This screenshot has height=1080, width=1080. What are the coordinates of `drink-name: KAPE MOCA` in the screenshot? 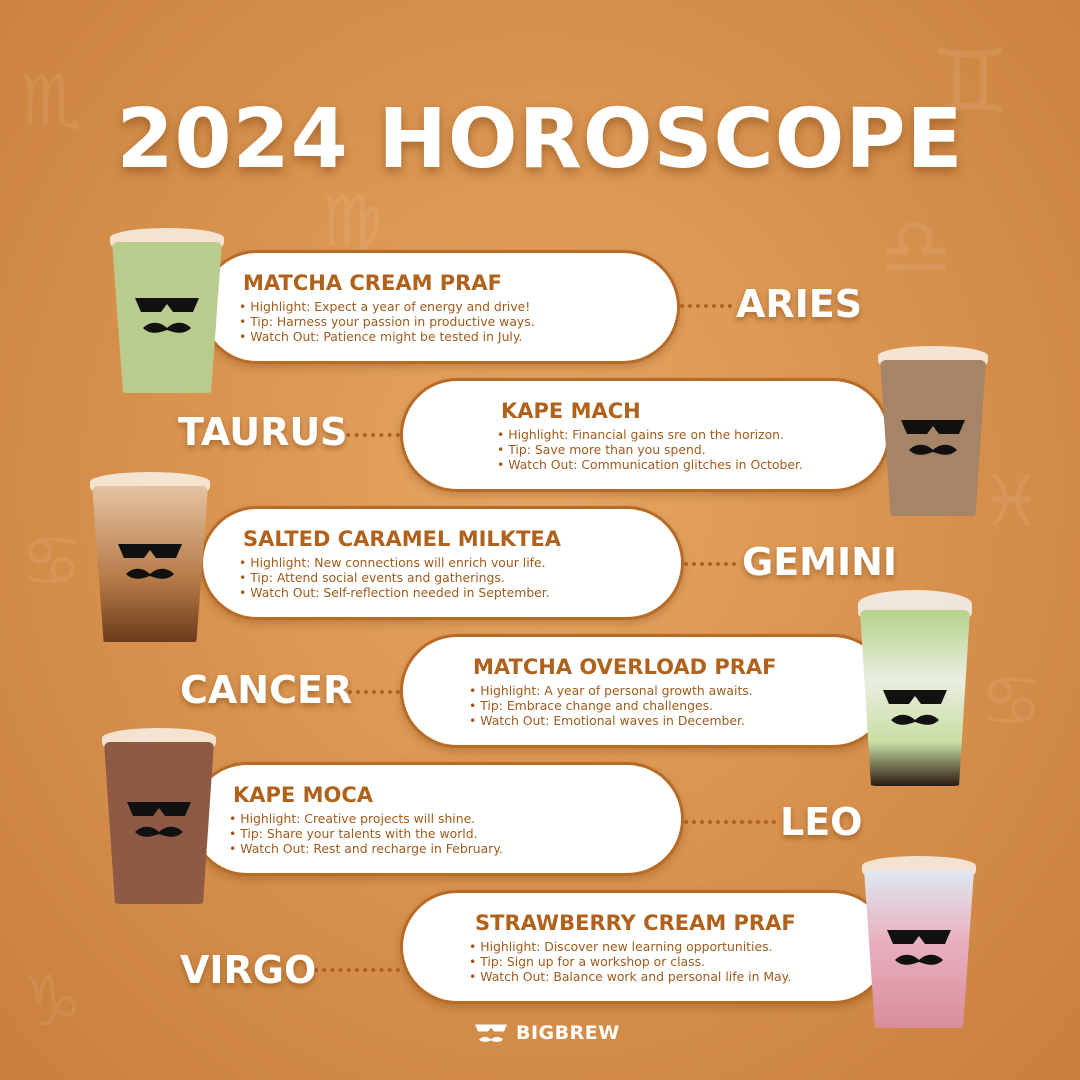 It's located at (303, 795).